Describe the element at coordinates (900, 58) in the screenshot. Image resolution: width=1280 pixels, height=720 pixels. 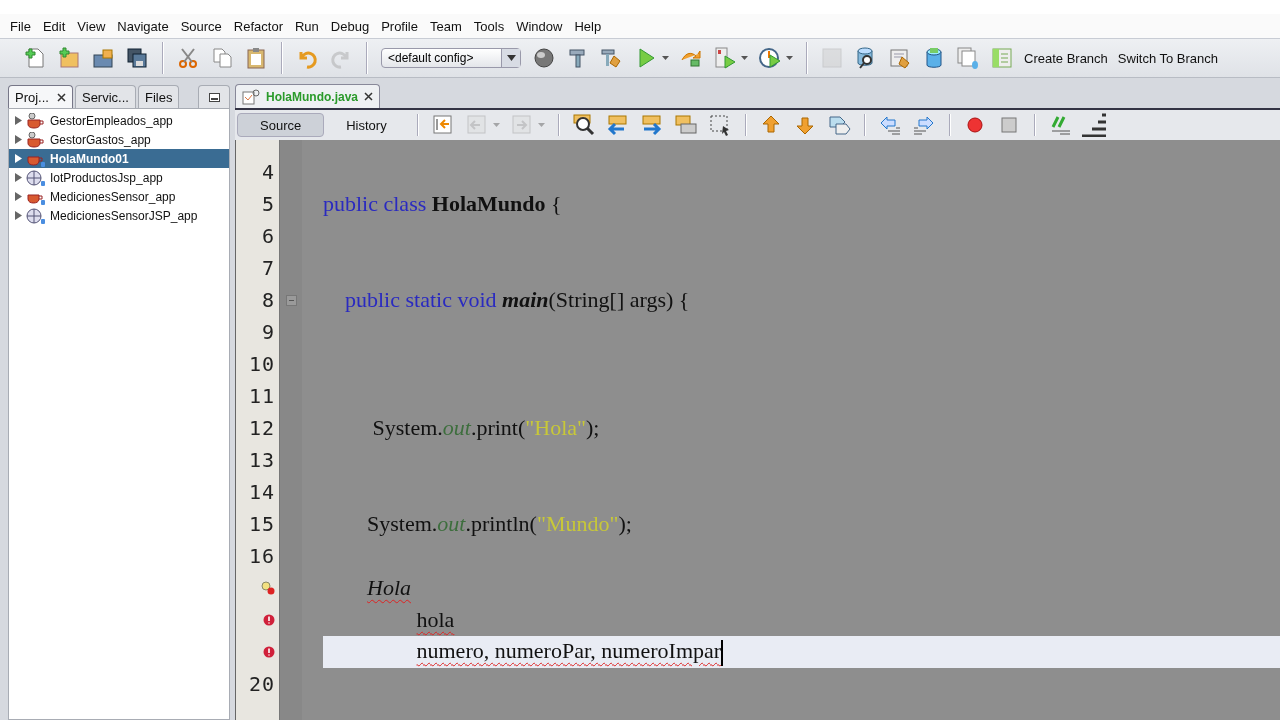
I see `document-broom-icon` at that location.